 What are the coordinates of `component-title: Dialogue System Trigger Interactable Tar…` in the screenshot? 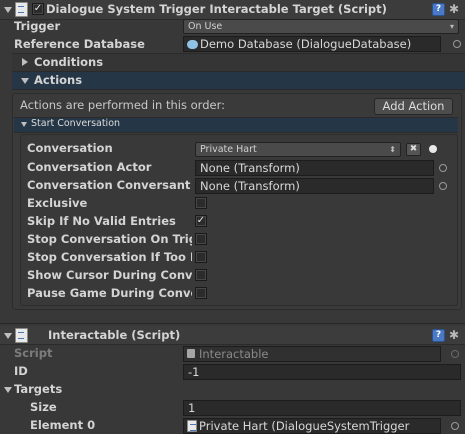 It's located at (216, 9).